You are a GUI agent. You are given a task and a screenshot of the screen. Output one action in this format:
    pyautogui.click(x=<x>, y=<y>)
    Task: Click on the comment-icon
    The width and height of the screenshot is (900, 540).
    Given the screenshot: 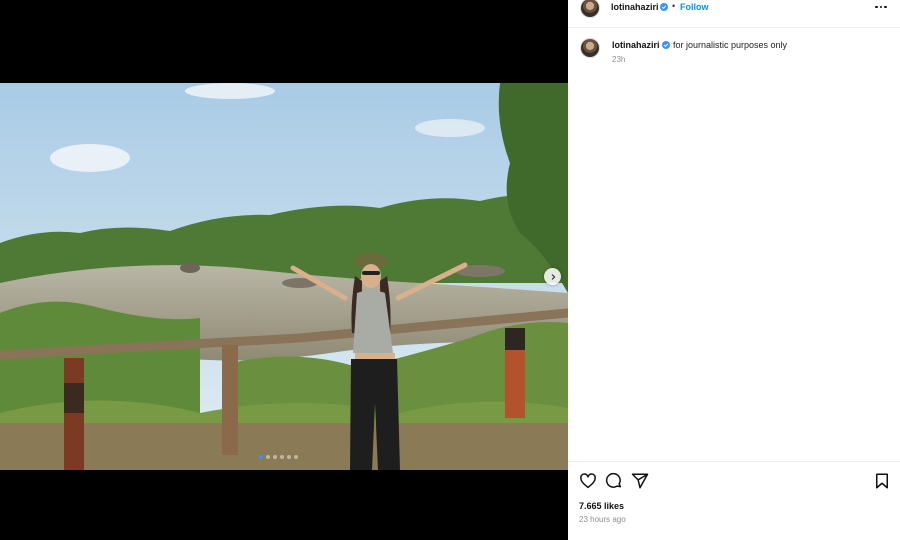 What is the action you would take?
    pyautogui.click(x=613, y=480)
    